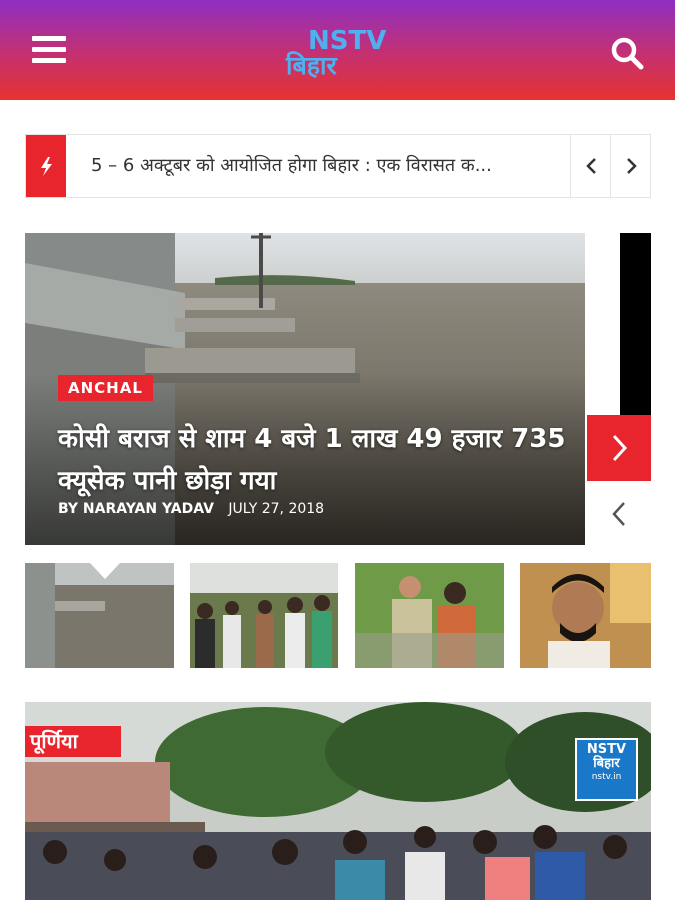 Image resolution: width=675 pixels, height=900 pixels. I want to click on location-tag: पूर्णिया, so click(73, 741).